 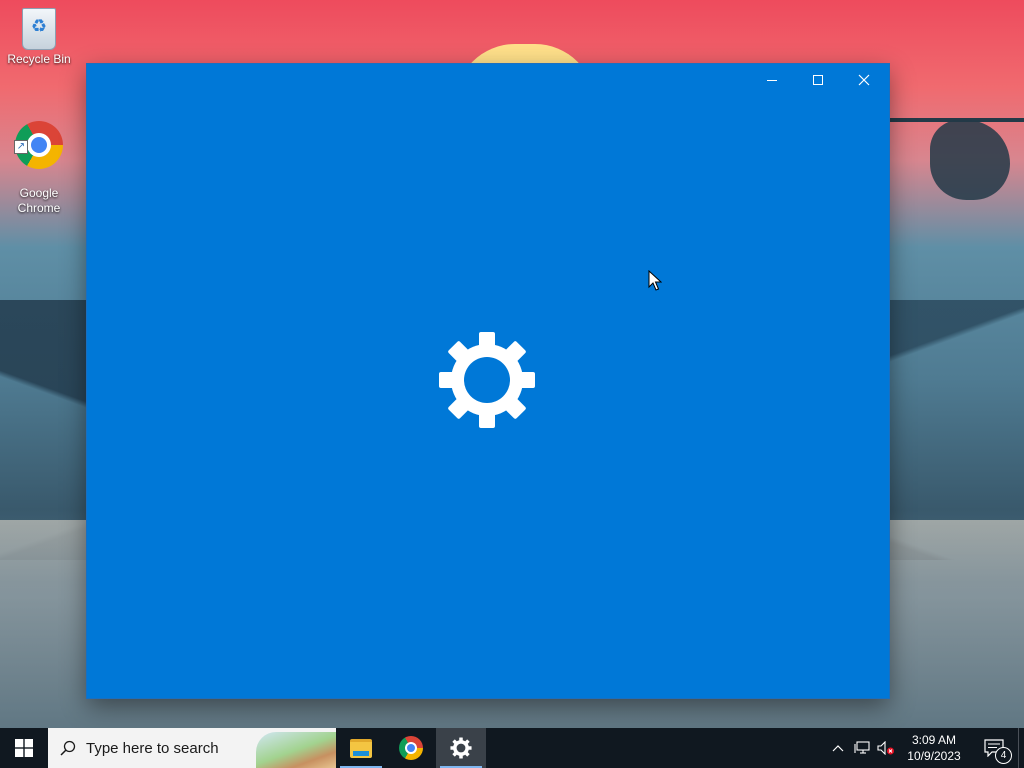 What do you see at coordinates (21, 147) in the screenshot?
I see `shortcut-arrow-icon: ↗` at bounding box center [21, 147].